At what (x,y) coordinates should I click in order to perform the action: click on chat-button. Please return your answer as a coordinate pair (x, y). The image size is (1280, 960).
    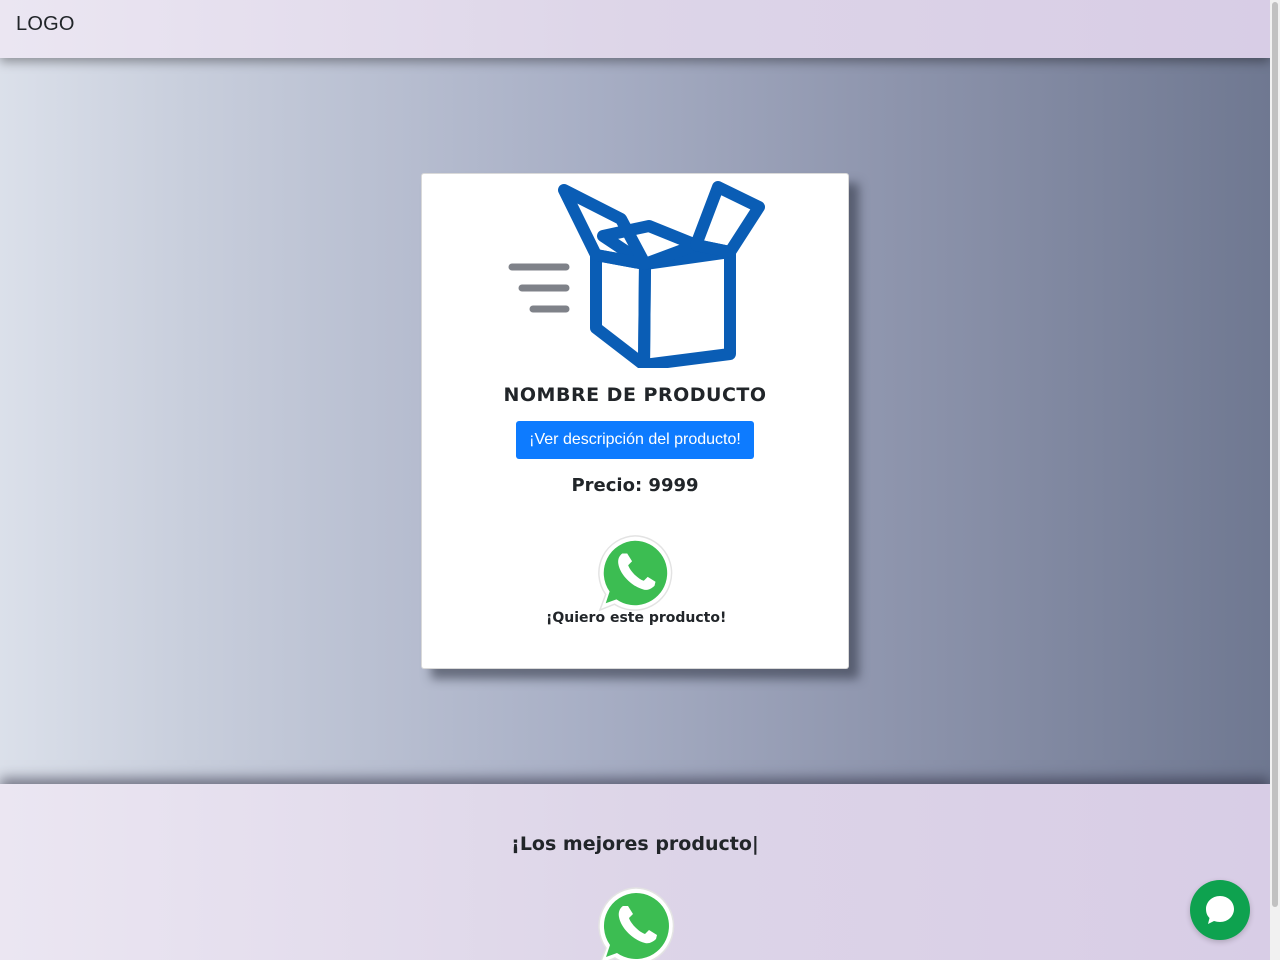
    Looking at the image, I should click on (1220, 910).